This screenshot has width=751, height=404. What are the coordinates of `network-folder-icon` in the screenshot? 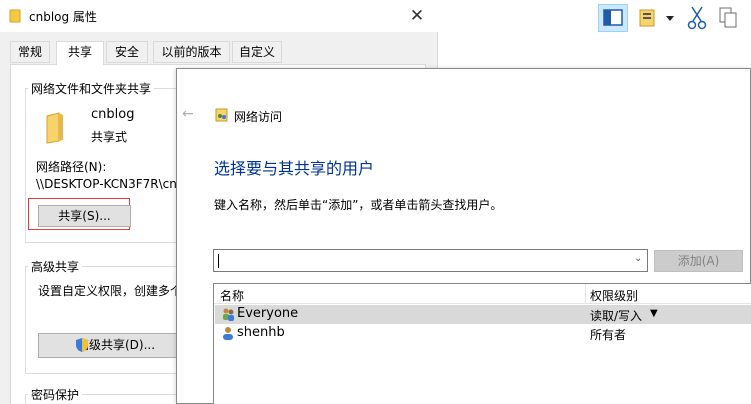 It's located at (221, 115).